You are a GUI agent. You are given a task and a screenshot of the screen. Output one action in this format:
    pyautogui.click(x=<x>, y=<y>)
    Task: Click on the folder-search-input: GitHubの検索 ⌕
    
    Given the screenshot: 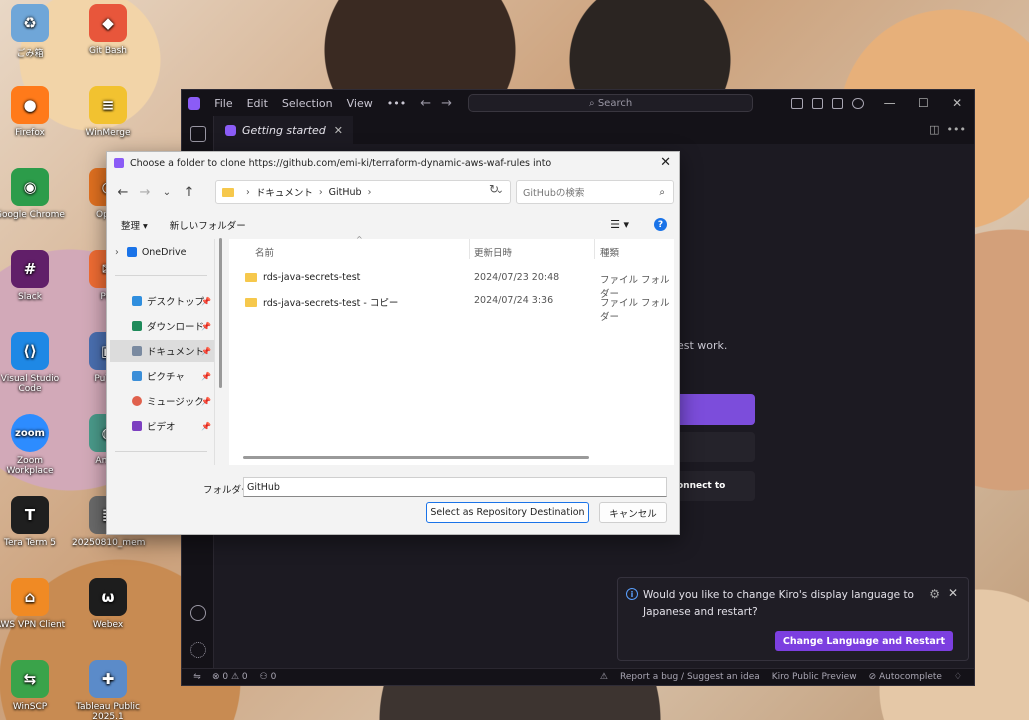 What is the action you would take?
    pyautogui.click(x=595, y=192)
    